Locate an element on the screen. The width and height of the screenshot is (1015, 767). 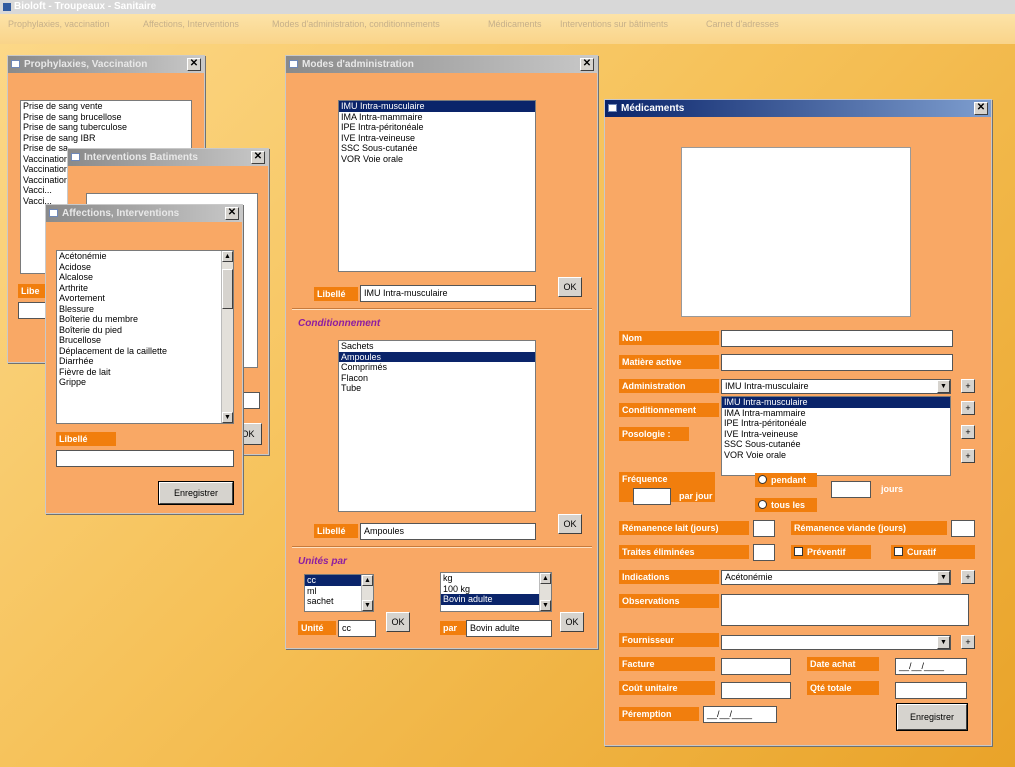
list-item: Prise de sang vente is located at coordinates (106, 106).